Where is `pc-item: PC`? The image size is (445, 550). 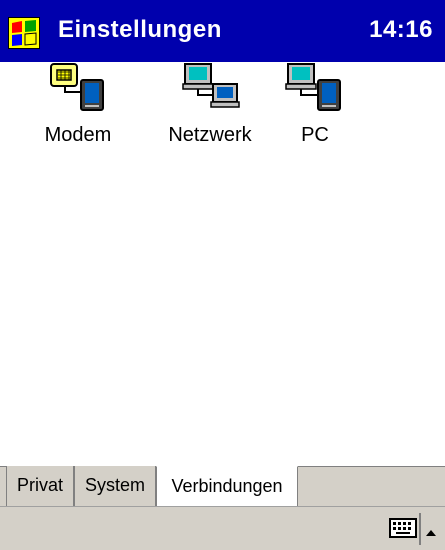 pc-item: PC is located at coordinates (315, 104).